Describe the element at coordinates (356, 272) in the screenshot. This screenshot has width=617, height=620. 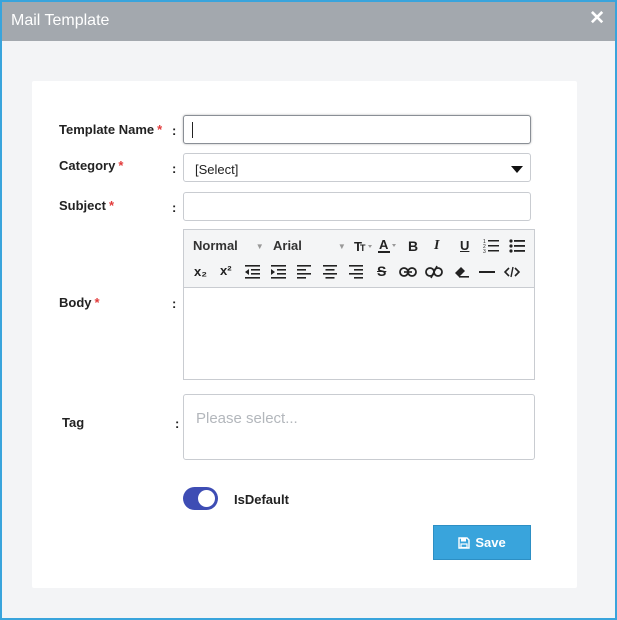
I see `align-right-icon` at that location.